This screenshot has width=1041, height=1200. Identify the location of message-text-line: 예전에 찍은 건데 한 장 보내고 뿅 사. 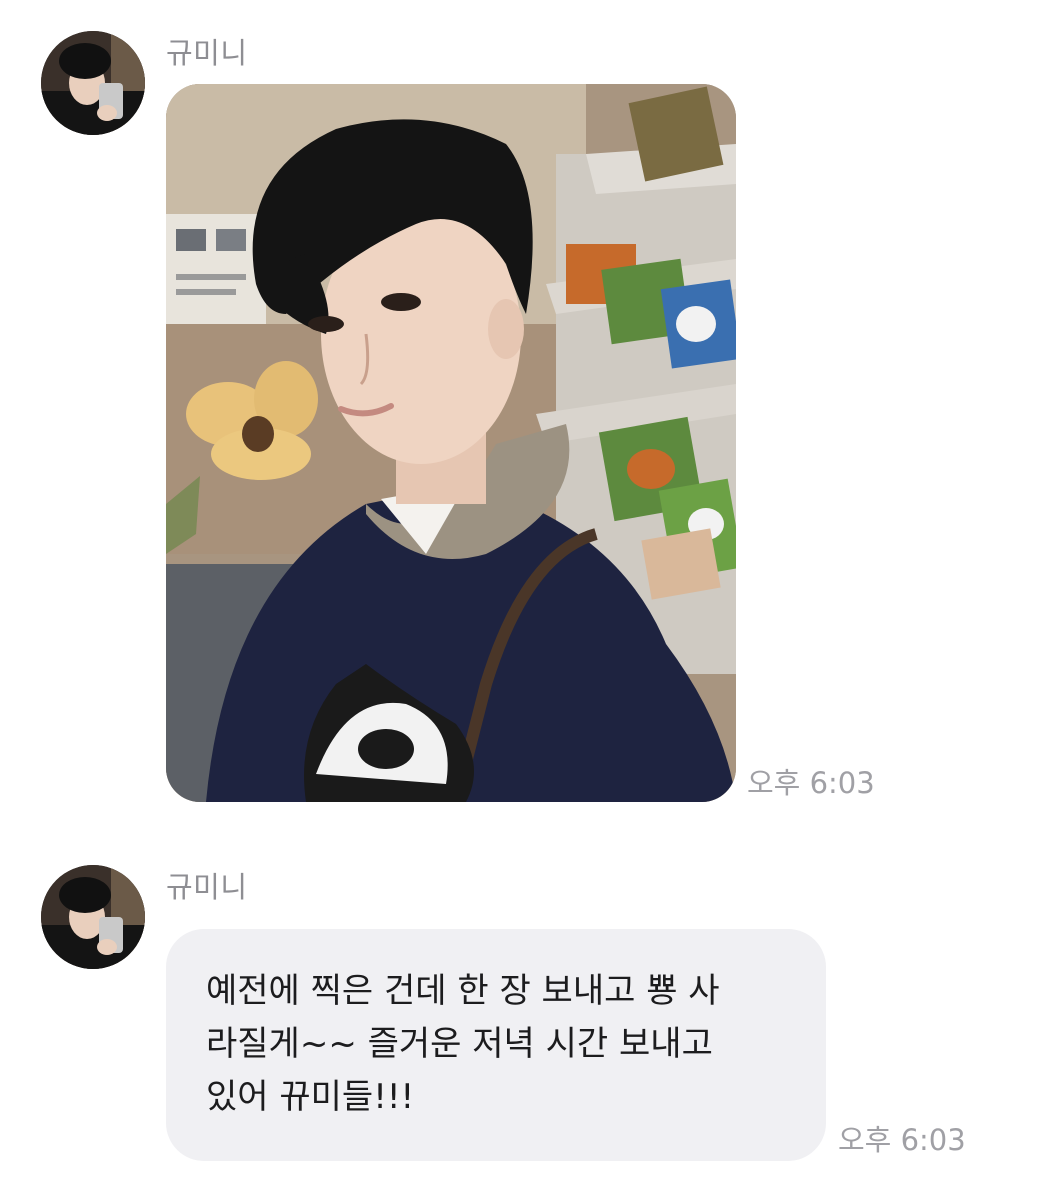
(463, 991).